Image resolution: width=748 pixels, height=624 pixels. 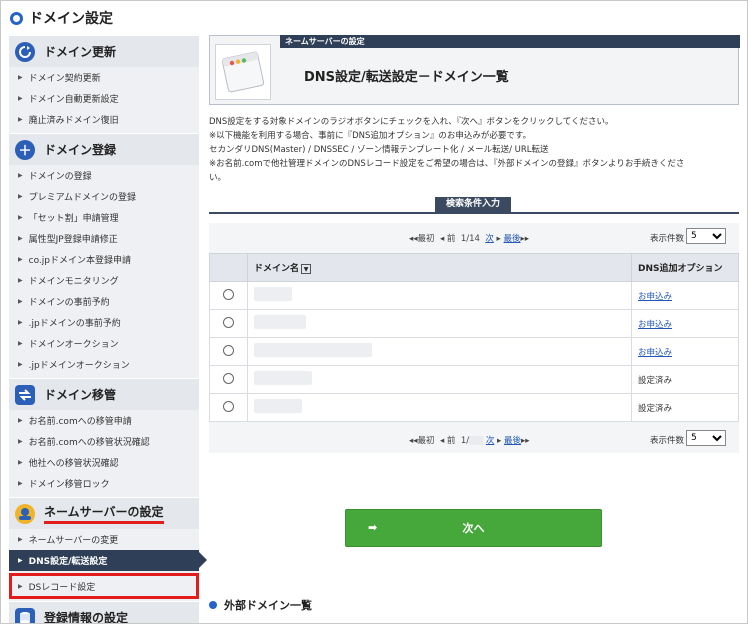 I want to click on sidebar-section-registration: ＋ ドメイン登録, so click(x=104, y=149).